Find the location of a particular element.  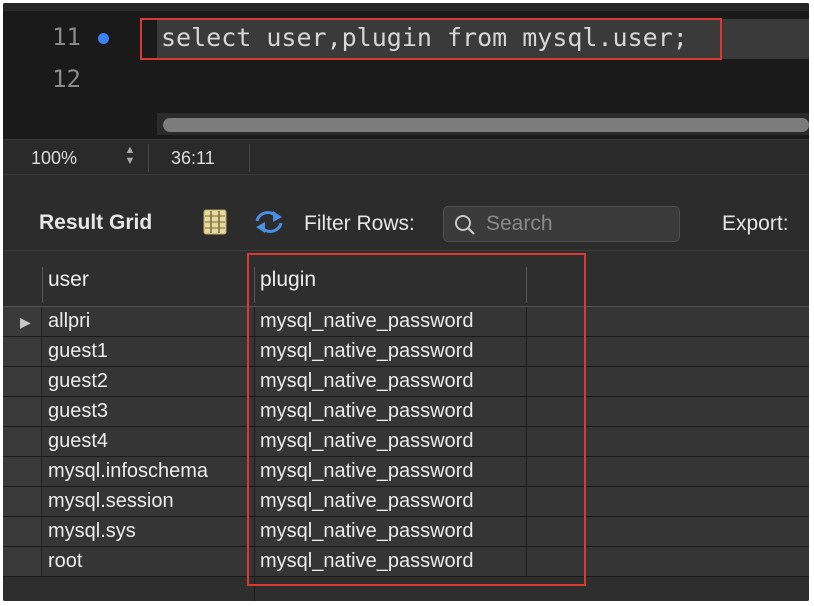

line-number-12: 12 is located at coordinates (66, 79).